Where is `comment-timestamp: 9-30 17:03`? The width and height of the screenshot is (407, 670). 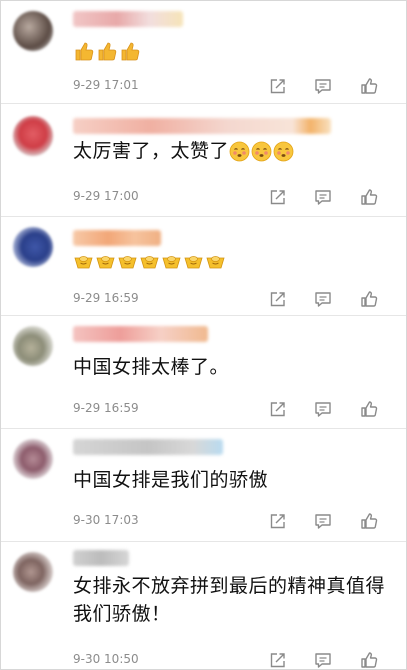
comment-timestamp: 9-30 17:03 is located at coordinates (106, 520).